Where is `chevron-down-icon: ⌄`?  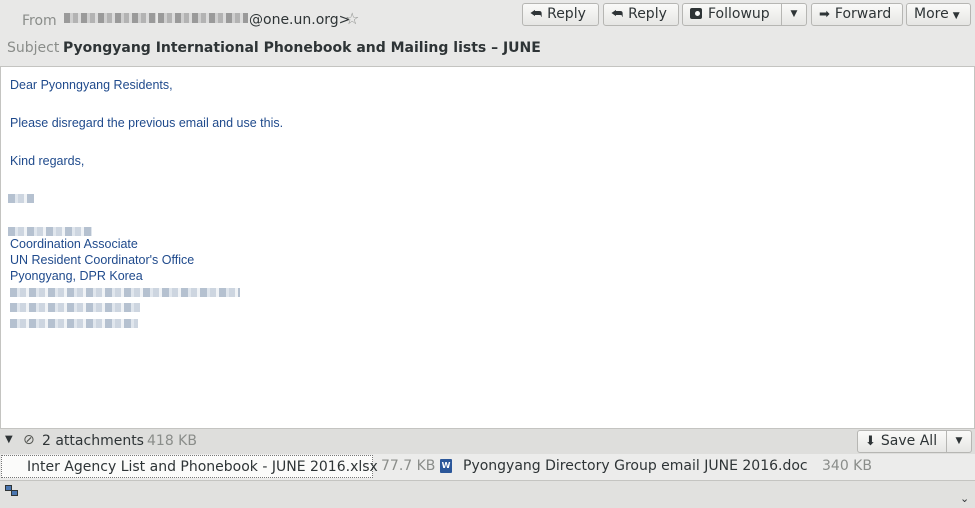
chevron-down-icon: ⌄ is located at coordinates (964, 498).